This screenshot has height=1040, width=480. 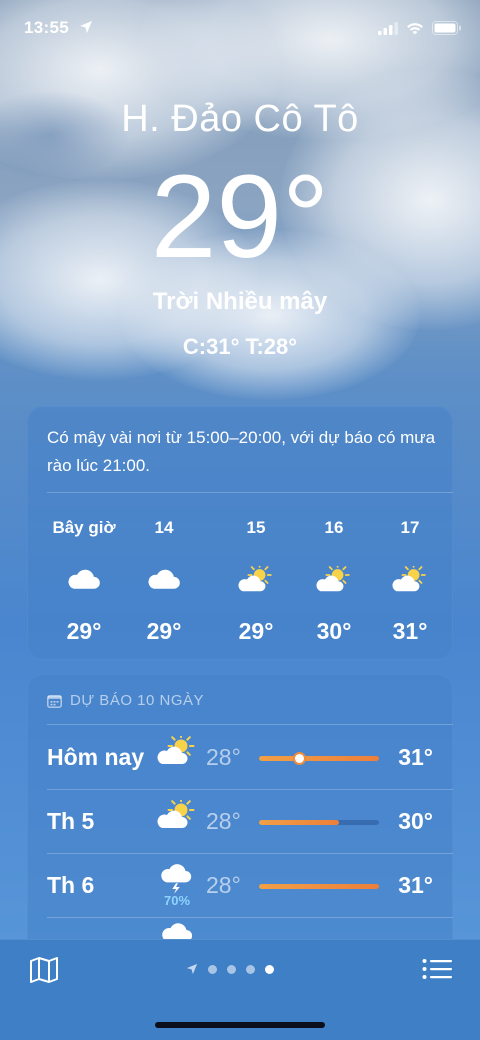 I want to click on daily-row: Hôm nay 28° 31°, so click(x=240, y=758).